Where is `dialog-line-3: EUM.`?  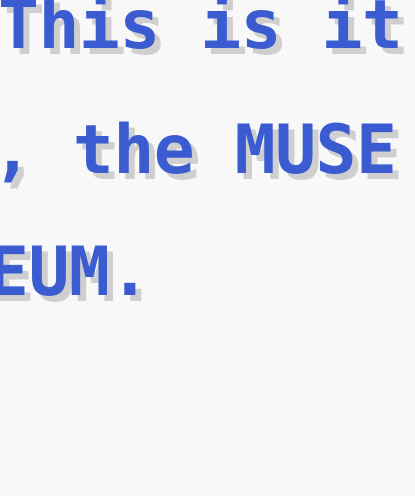 dialog-line-3: EUM. is located at coordinates (75, 272).